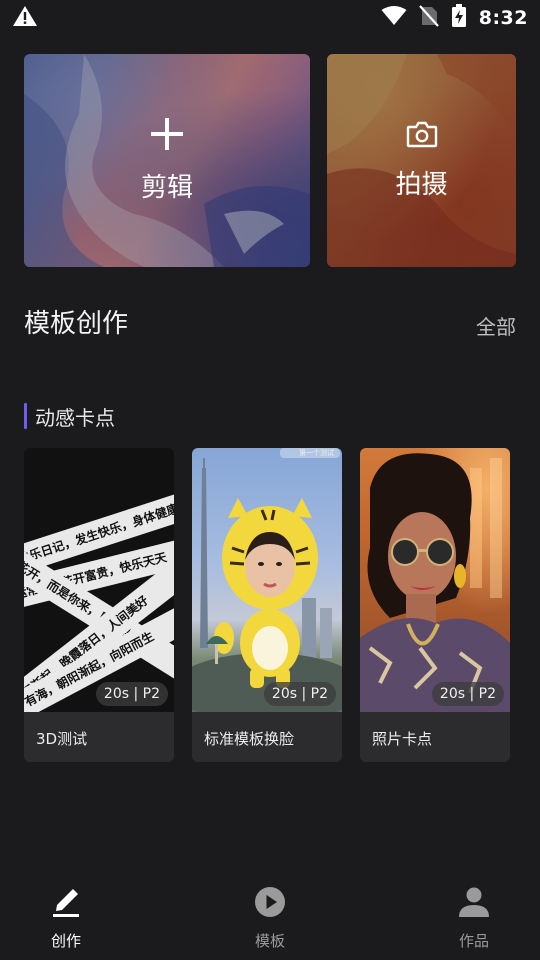 Image resolution: width=540 pixels, height=960 pixels. Describe the element at coordinates (394, 18) in the screenshot. I see `wifi-icon` at that location.